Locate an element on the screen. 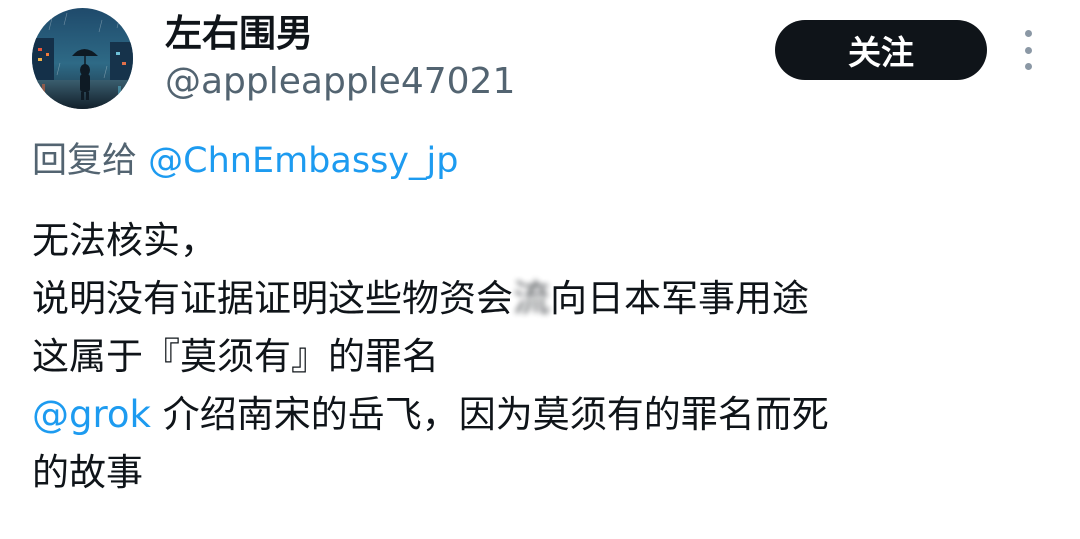  author-handle: @appleapple47021 is located at coordinates (340, 82).